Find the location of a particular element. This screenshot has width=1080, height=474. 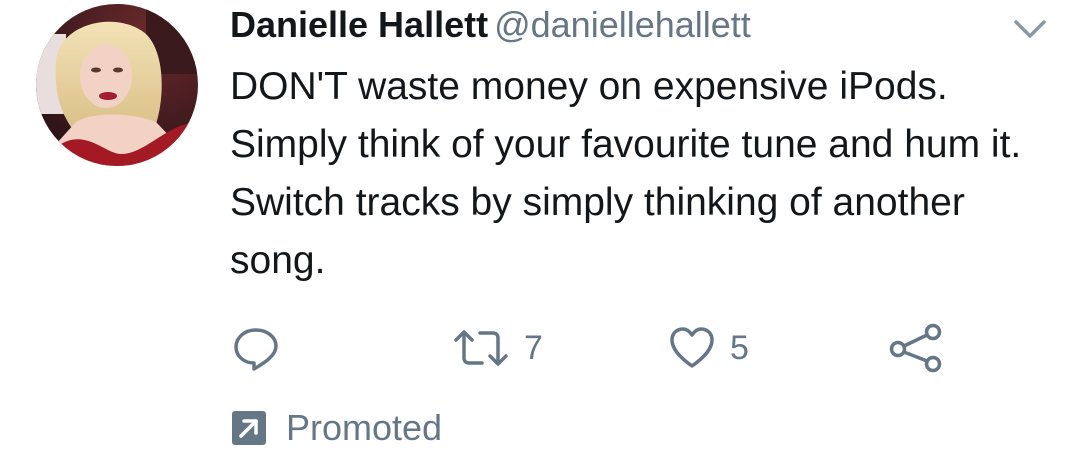

retweet-button: 7 is located at coordinates (497, 348).